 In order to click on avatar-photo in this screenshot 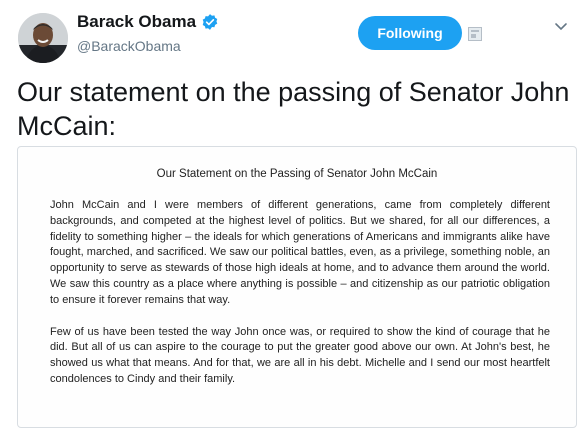, I will do `click(43, 38)`.